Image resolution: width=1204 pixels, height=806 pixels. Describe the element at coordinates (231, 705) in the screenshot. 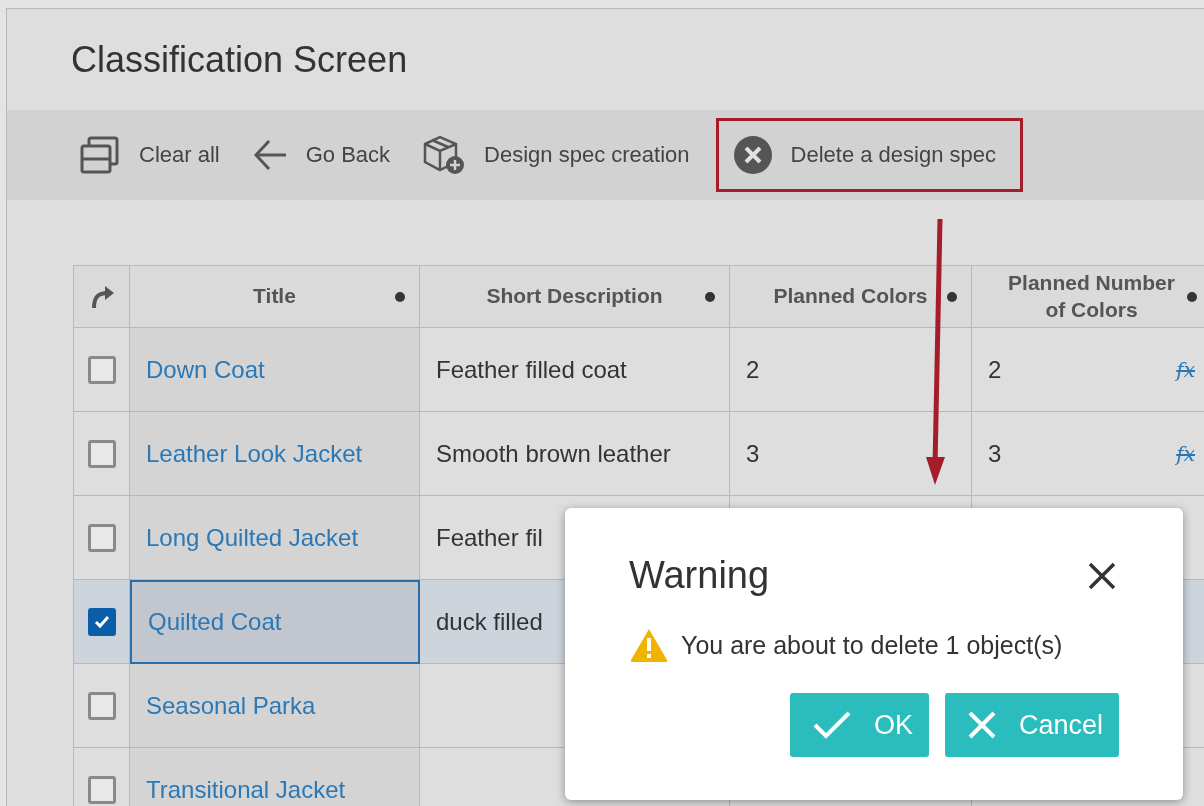

I see `title-link: Seasonal Parka` at that location.